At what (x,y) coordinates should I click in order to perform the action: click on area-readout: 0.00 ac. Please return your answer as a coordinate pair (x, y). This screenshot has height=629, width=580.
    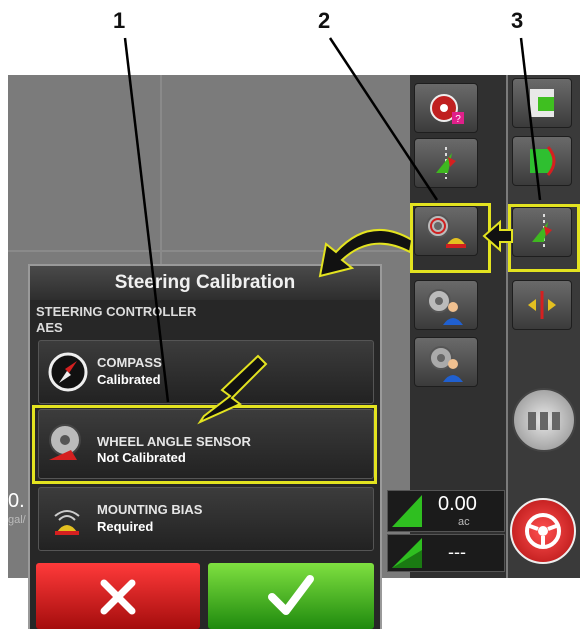
    Looking at the image, I should click on (446, 511).